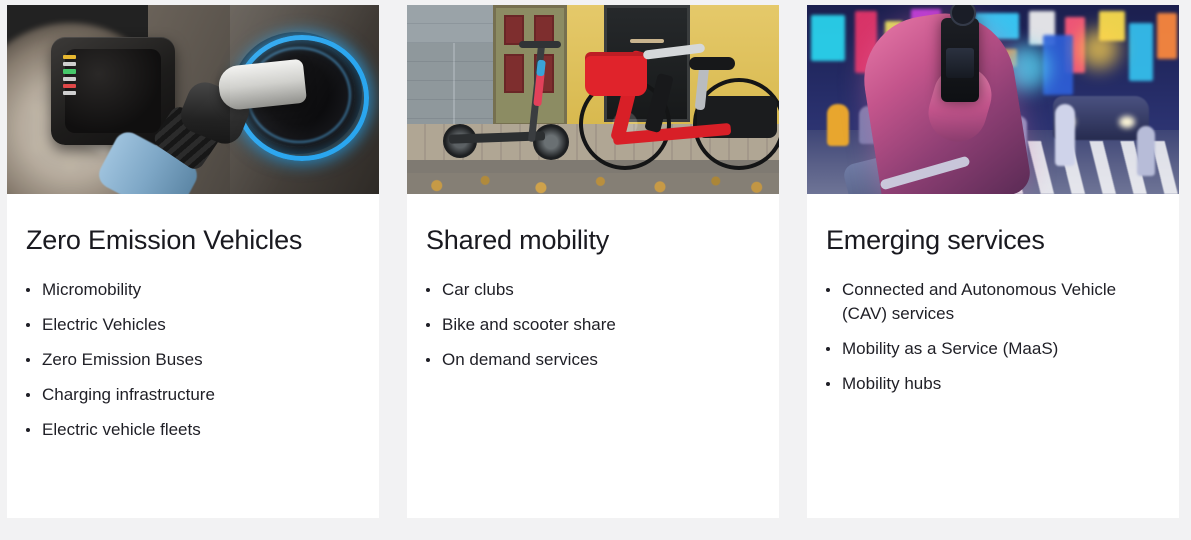 The width and height of the screenshot is (1191, 540). What do you see at coordinates (993, 349) in the screenshot?
I see `list-item: Mobility as a Service (MaaS)` at bounding box center [993, 349].